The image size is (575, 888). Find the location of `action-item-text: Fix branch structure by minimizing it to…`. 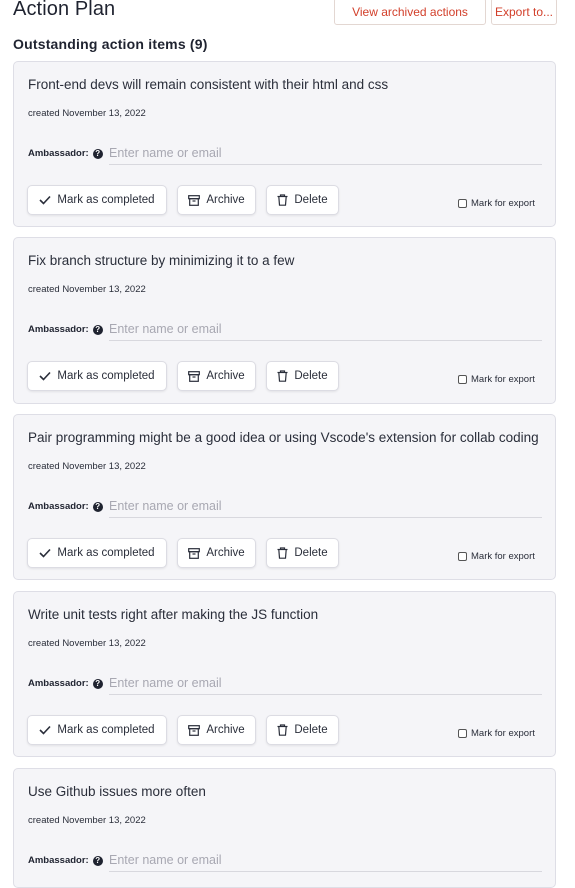

action-item-text: Fix branch structure by minimizing it to… is located at coordinates (161, 260).